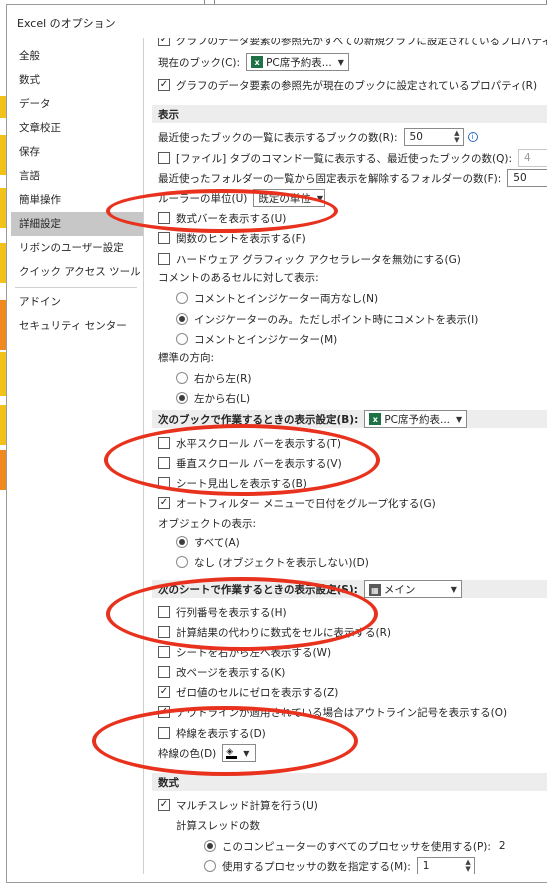 The image size is (547, 883). Describe the element at coordinates (76, 287) in the screenshot. I see `sidebar-divider` at that location.